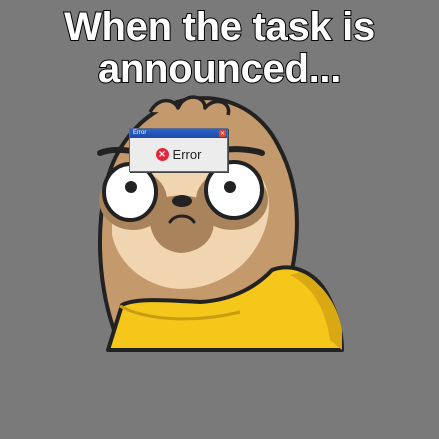  Describe the element at coordinates (230, 187) in the screenshot. I see `right-pupil` at that location.